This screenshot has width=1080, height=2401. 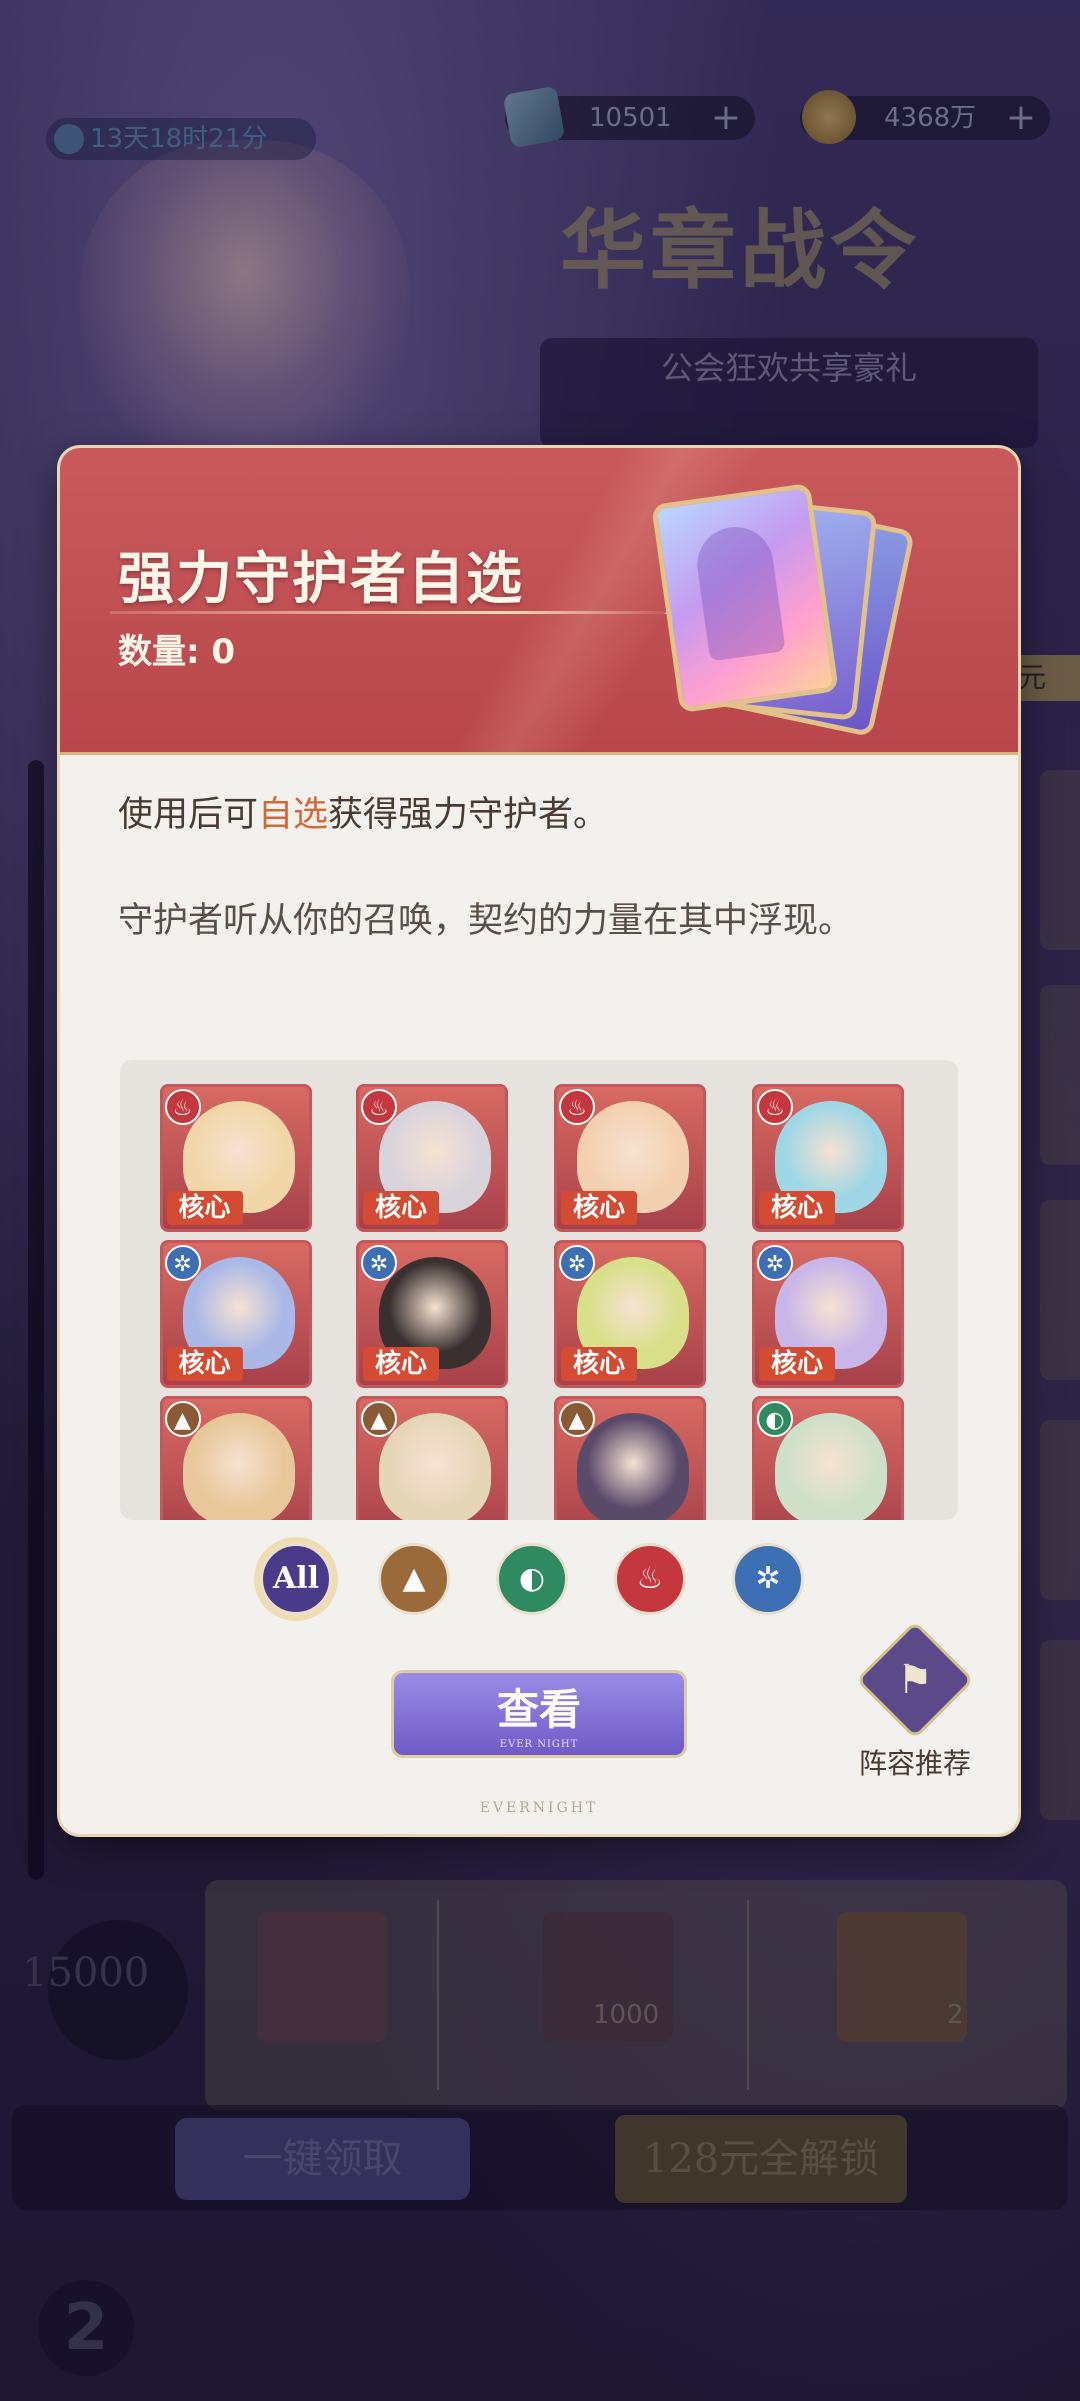 What do you see at coordinates (321, 579) in the screenshot?
I see `dialog-title: 强力守护者自选` at bounding box center [321, 579].